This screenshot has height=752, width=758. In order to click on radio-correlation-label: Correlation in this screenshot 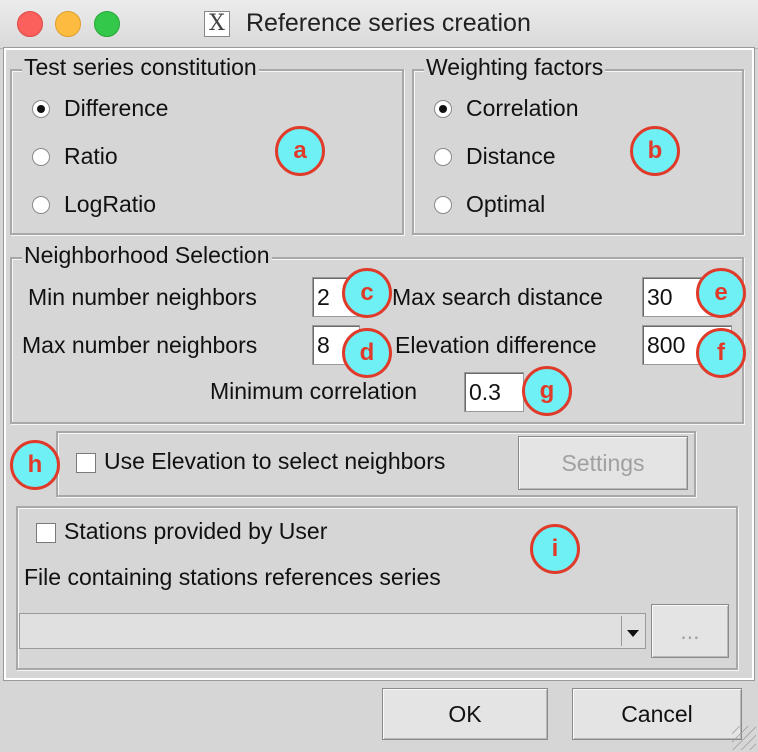, I will do `click(522, 108)`.